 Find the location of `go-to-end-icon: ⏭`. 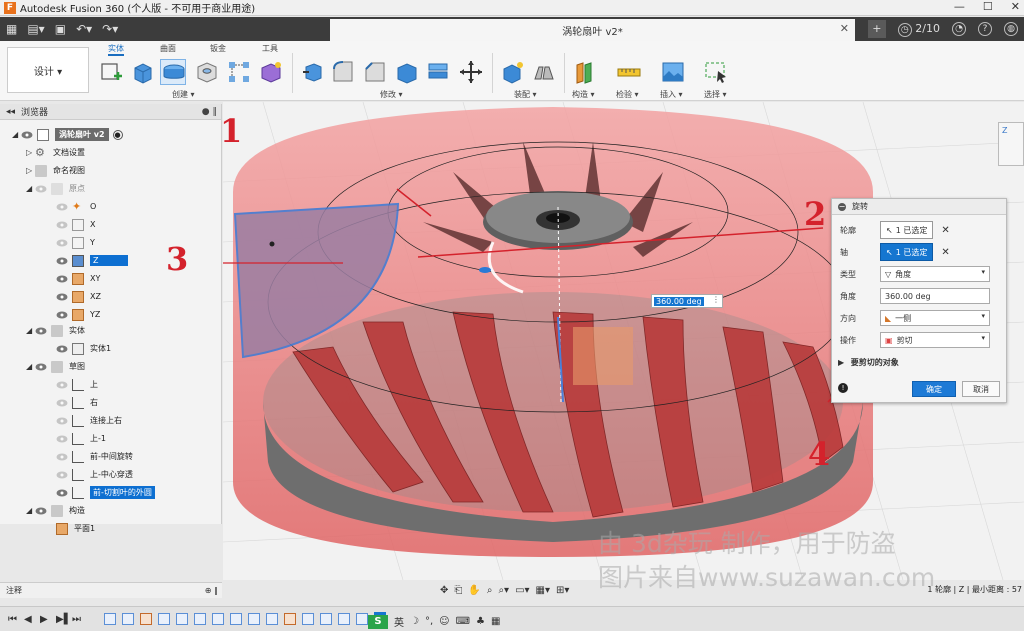

go-to-end-icon: ⏭ is located at coordinates (77, 619).